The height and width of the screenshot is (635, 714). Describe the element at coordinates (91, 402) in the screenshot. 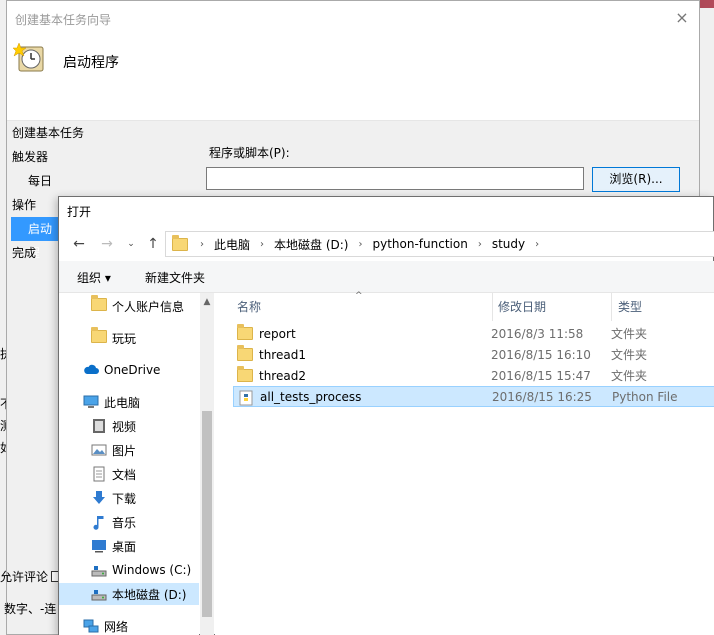

I see `computer-icon` at that location.